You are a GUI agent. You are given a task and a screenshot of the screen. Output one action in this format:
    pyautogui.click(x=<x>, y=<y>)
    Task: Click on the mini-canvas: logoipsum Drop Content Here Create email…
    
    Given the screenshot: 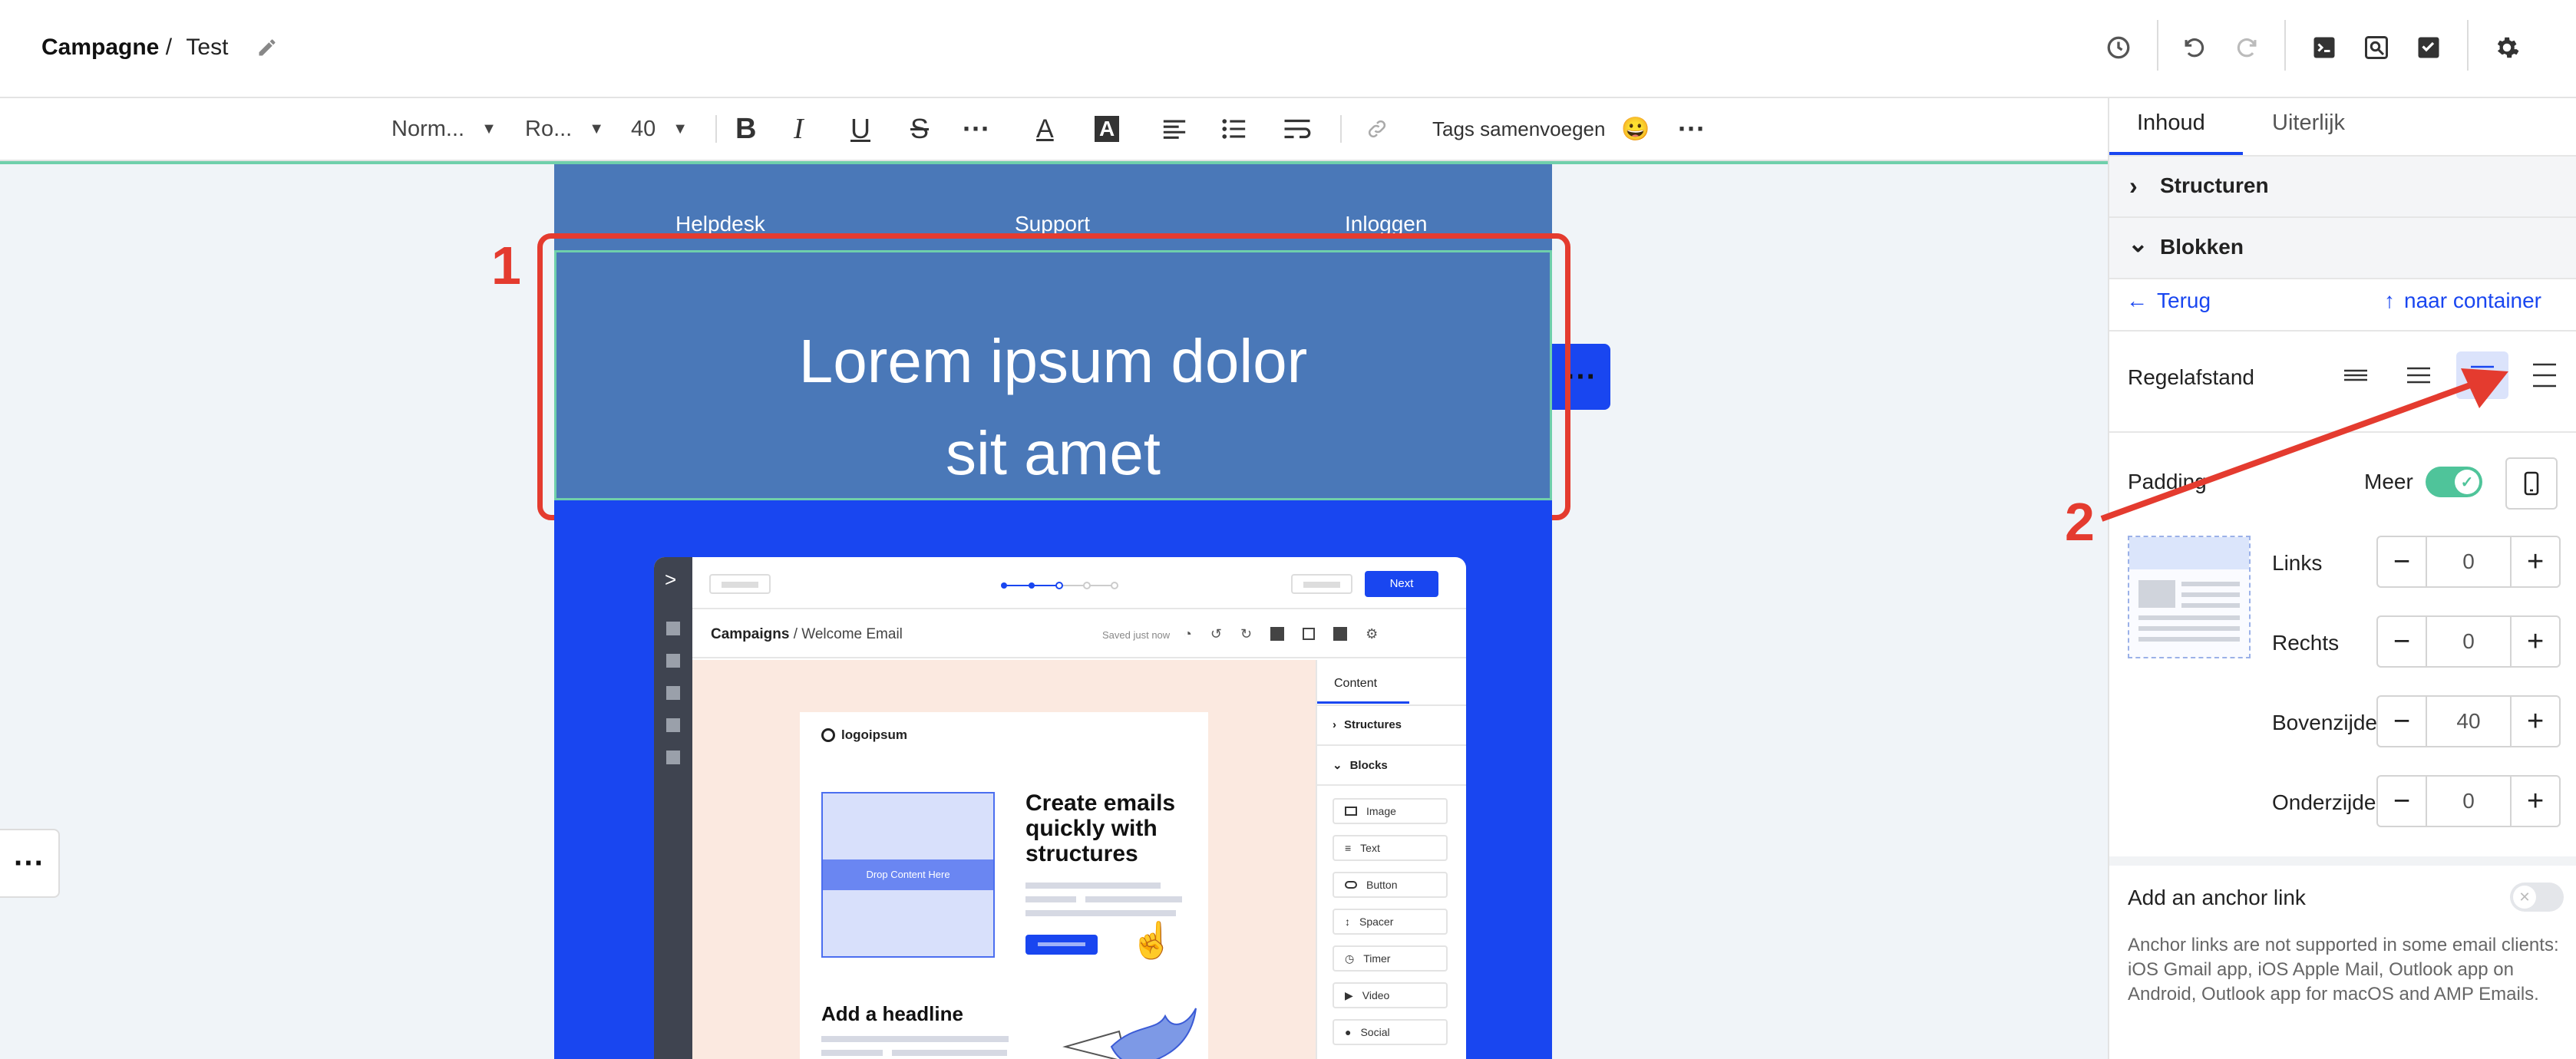 What is the action you would take?
    pyautogui.click(x=1004, y=859)
    